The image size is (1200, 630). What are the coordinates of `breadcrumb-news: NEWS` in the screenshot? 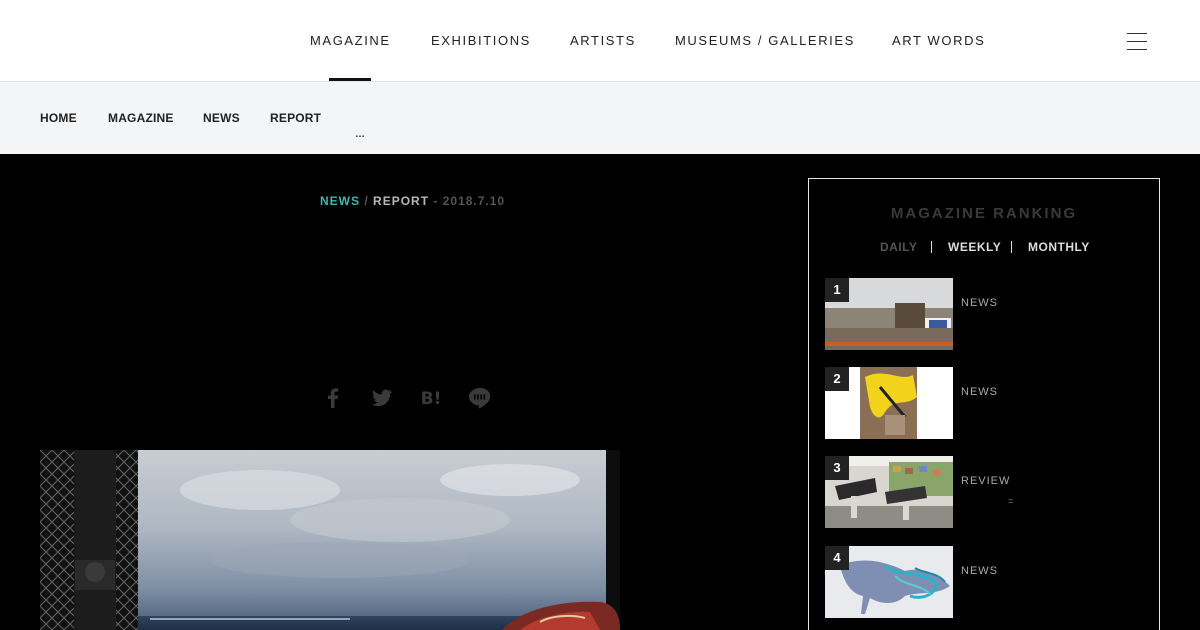 It's located at (221, 118).